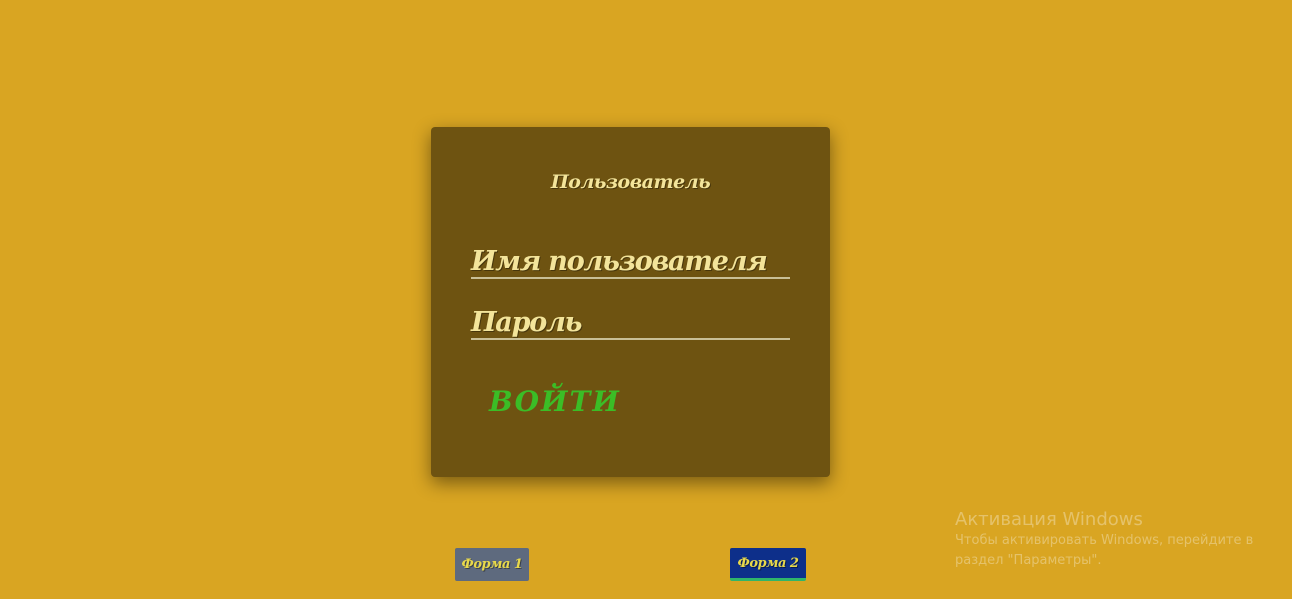  Describe the element at coordinates (1049, 519) in the screenshot. I see `watermark-title: Активация Windows` at that location.